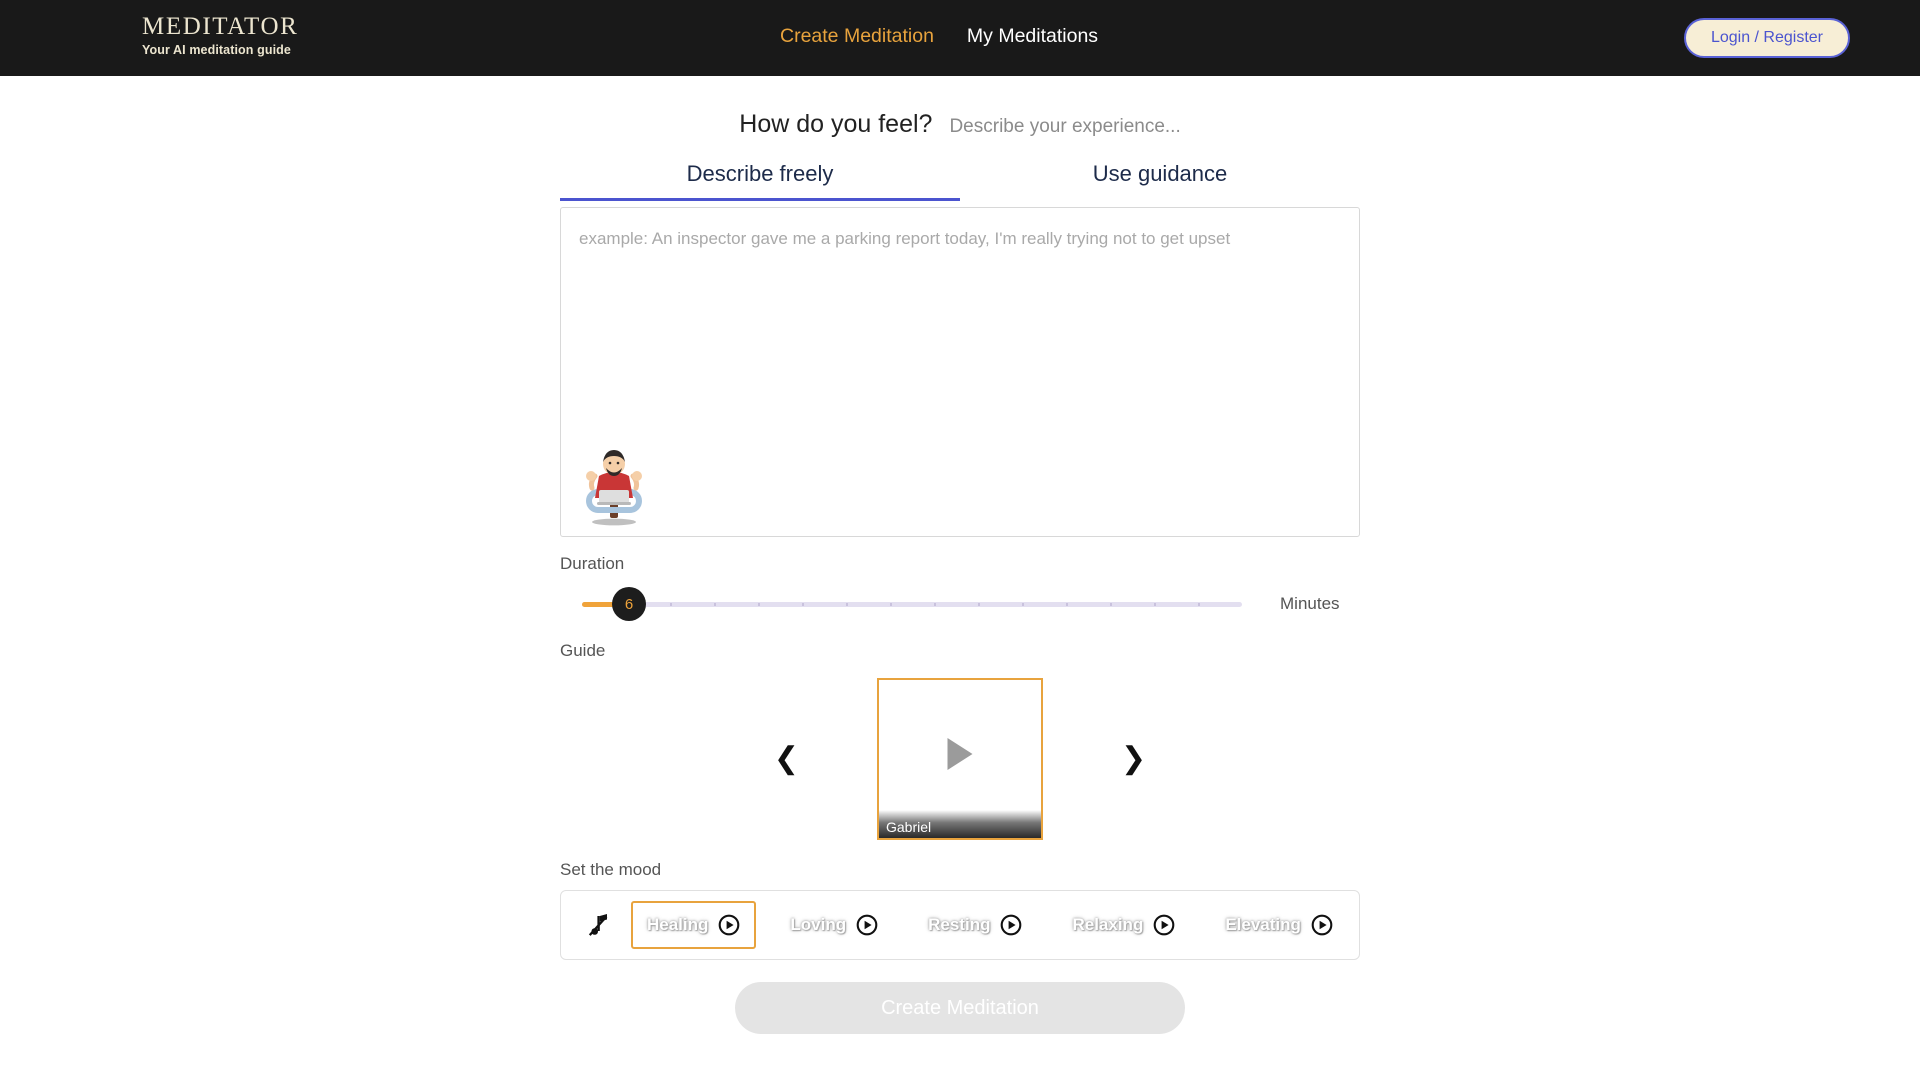 This screenshot has width=1920, height=1080. Describe the element at coordinates (1108, 924) in the screenshot. I see `mood-chip-label: Relaxing` at that location.